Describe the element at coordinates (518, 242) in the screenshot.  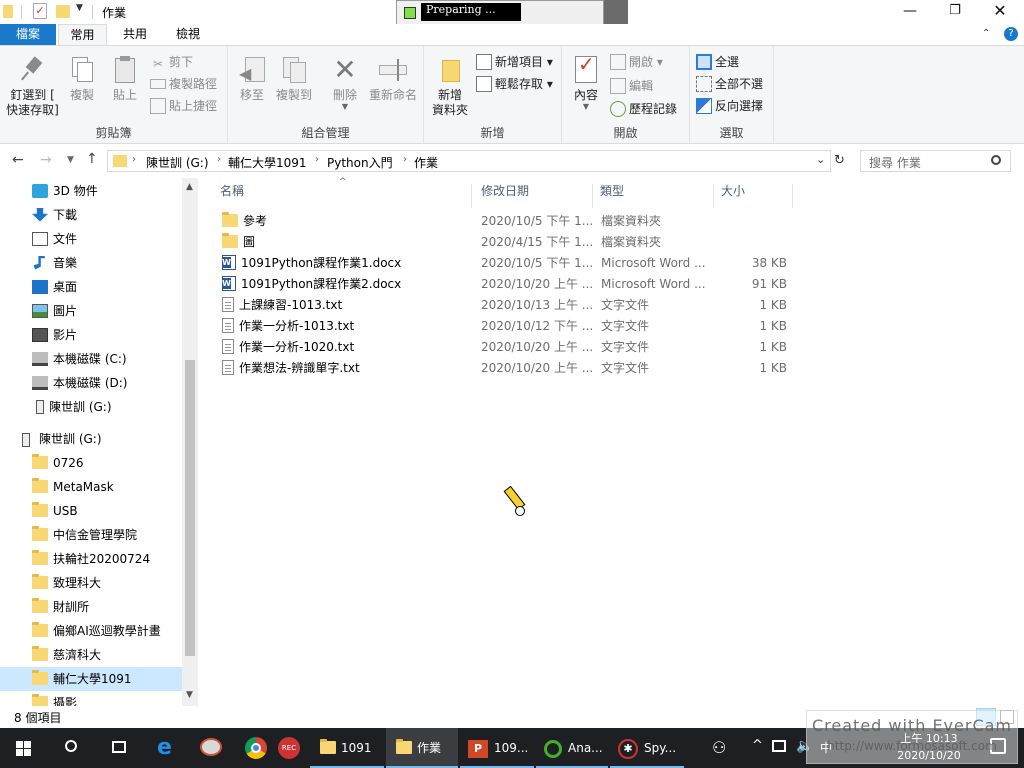
I see `file-row: 圖 2020/4/15 下午 1... 檔案資料夾` at that location.